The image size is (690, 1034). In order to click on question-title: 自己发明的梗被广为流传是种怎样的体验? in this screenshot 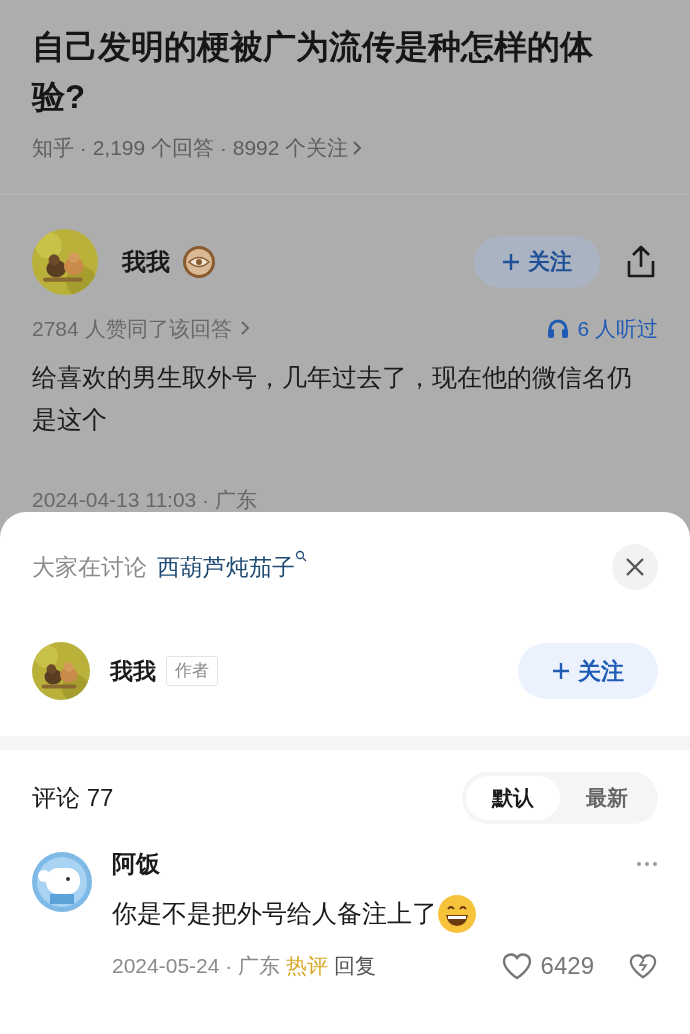, I will do `click(313, 72)`.